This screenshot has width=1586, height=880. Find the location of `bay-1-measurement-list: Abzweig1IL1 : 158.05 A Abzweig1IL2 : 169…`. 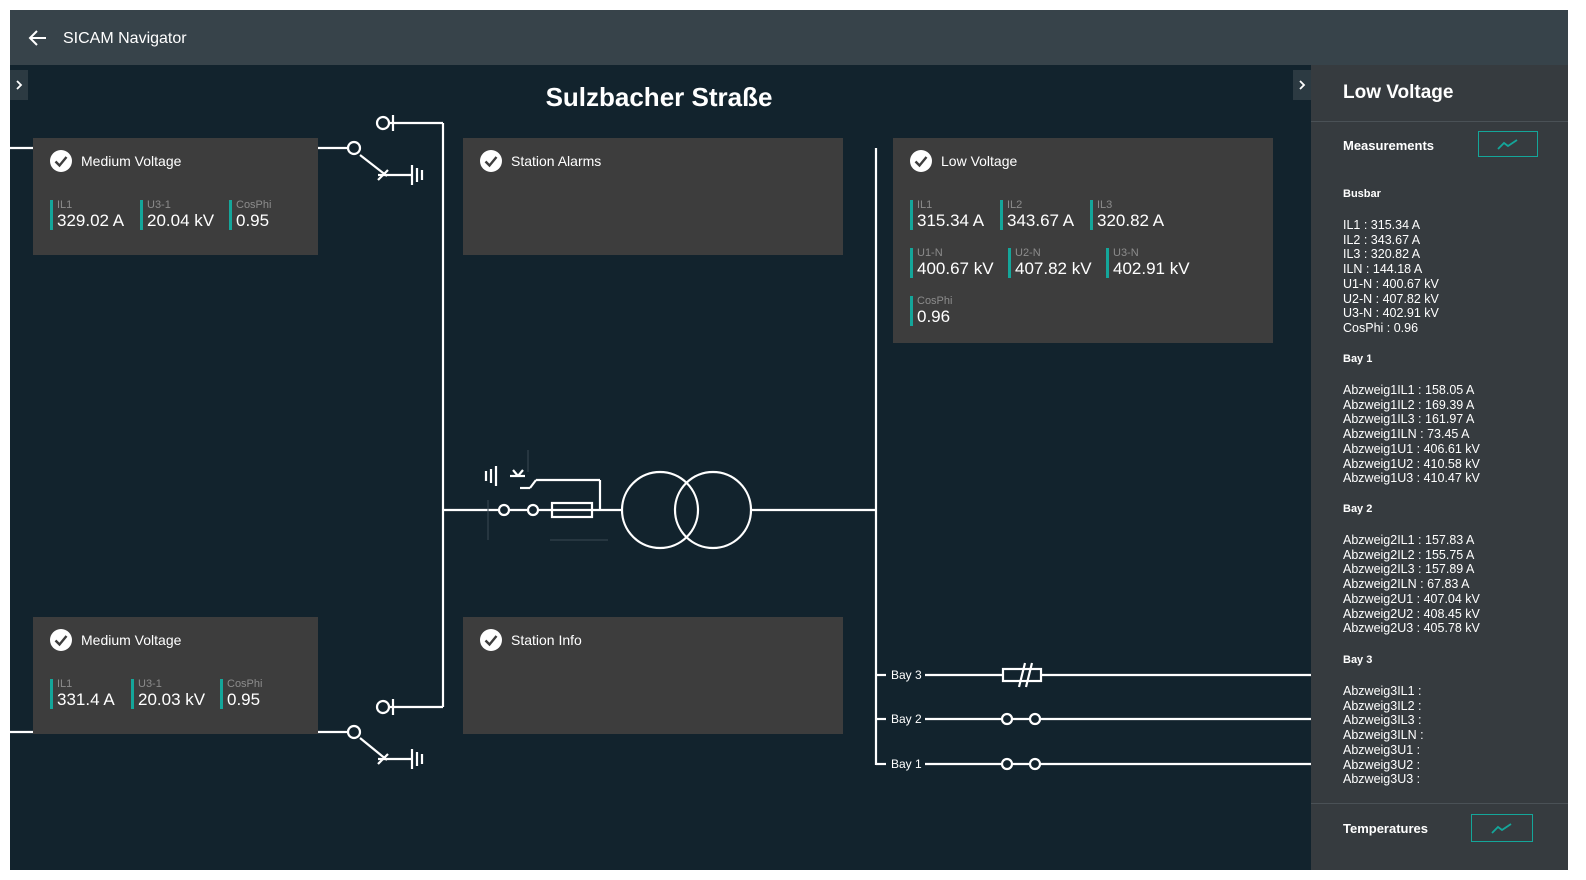

bay-1-measurement-list: Abzweig1IL1 : 158.05 A Abzweig1IL2 : 169… is located at coordinates (1411, 434).